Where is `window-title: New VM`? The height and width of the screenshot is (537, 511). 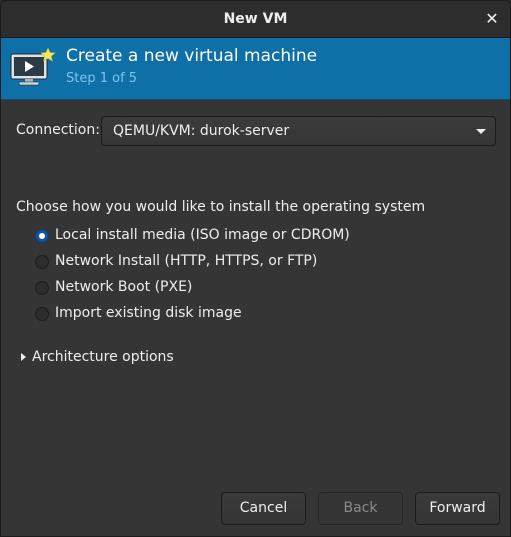
window-title: New VM is located at coordinates (255, 19).